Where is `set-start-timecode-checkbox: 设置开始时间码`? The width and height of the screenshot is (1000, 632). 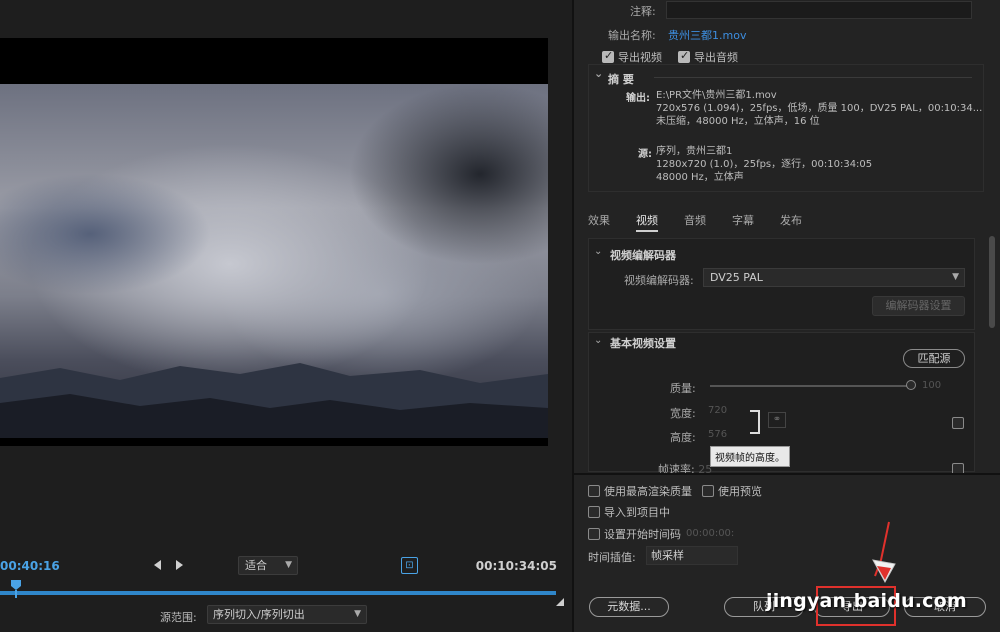 set-start-timecode-checkbox: 设置开始时间码 is located at coordinates (634, 534).